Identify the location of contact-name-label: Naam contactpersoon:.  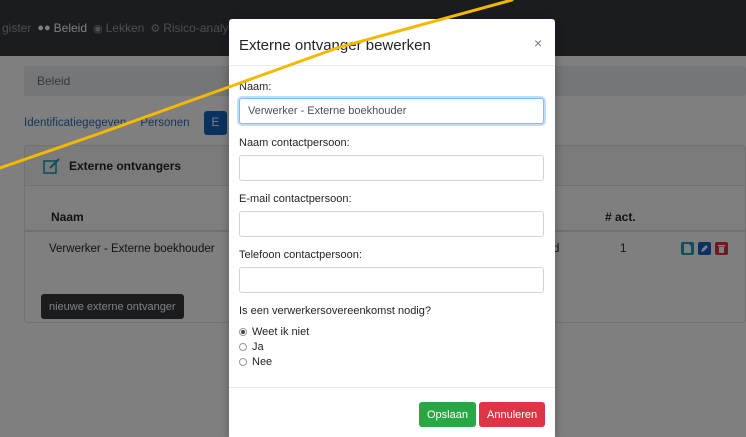
(294, 143).